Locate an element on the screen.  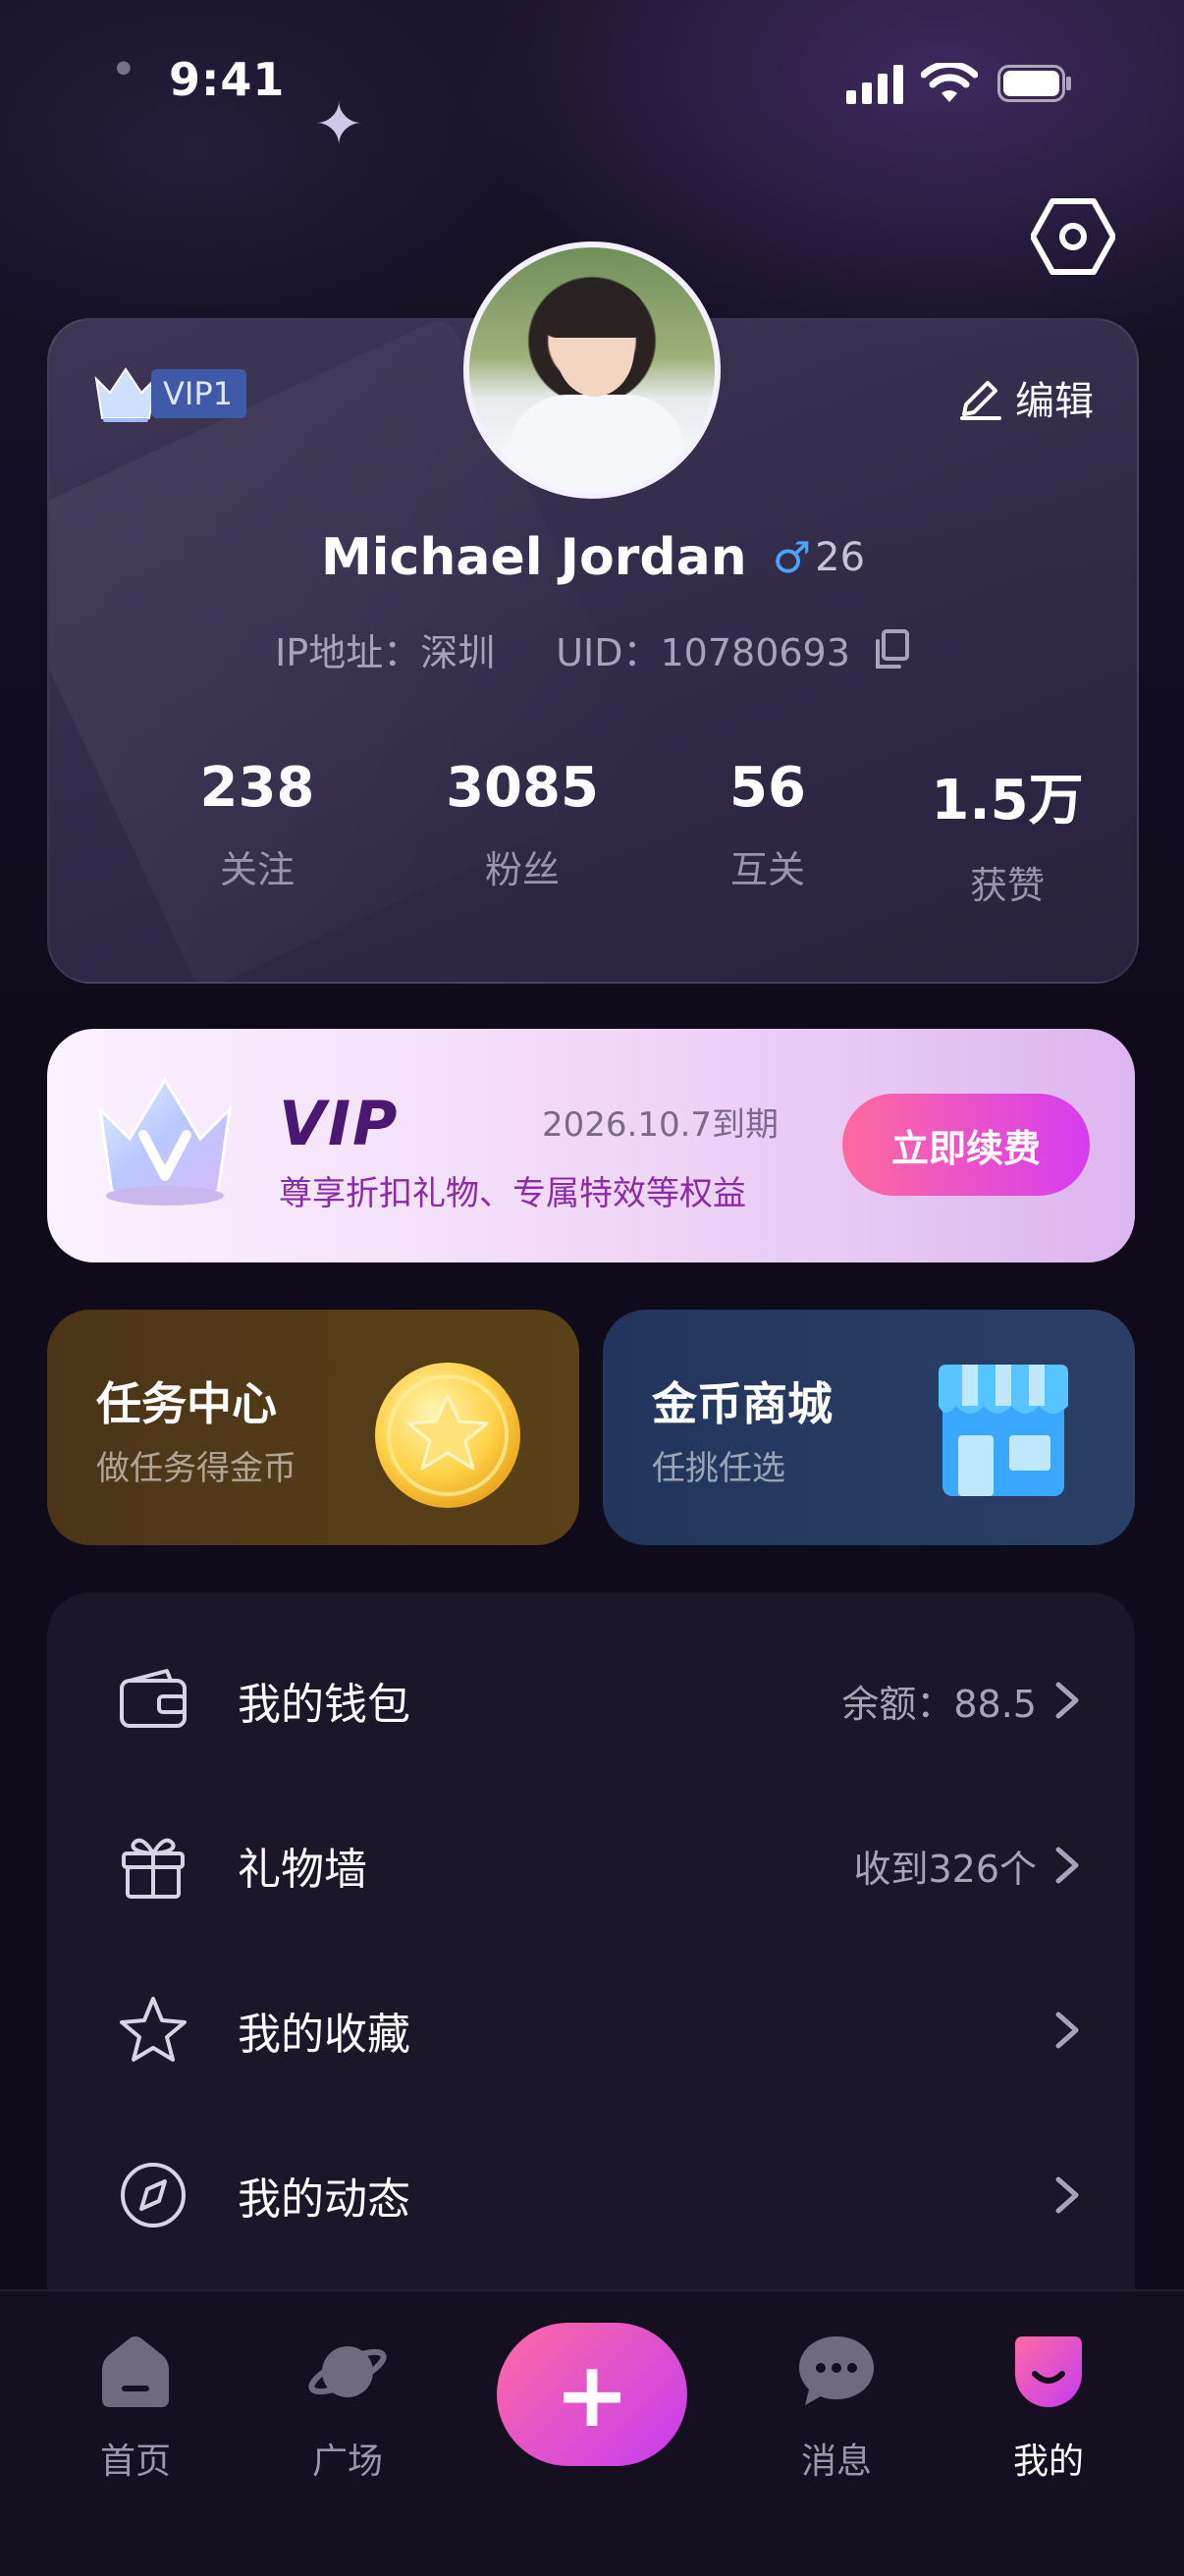
menu-item-moments: 我的动态 is located at coordinates (591, 2195).